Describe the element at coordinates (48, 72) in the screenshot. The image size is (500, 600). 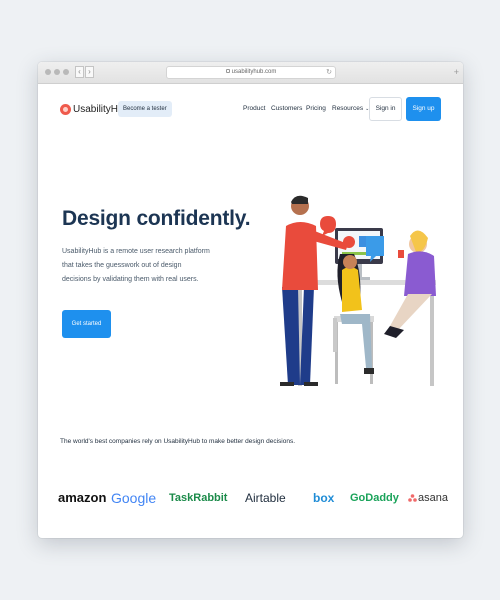
I see `window-close-dot` at that location.